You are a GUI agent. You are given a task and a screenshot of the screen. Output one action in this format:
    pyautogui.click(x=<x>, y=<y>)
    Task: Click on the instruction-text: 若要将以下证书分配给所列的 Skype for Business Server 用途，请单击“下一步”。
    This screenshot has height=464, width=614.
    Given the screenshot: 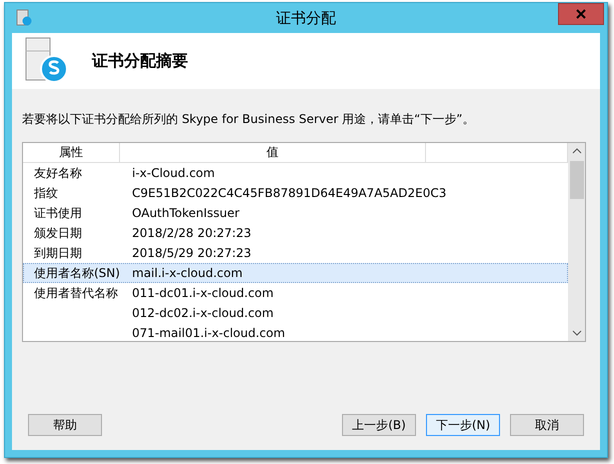 What is the action you would take?
    pyautogui.click(x=249, y=119)
    